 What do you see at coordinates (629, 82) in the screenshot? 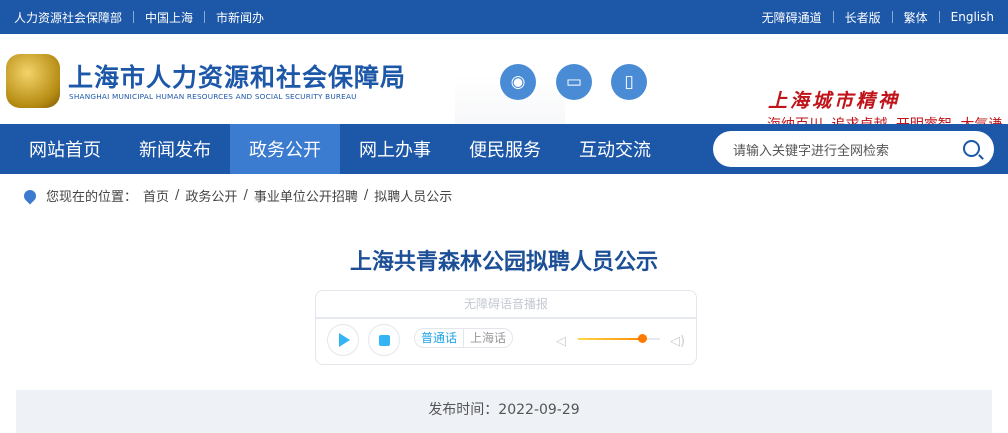
I see `mobile-icon: ▯` at bounding box center [629, 82].